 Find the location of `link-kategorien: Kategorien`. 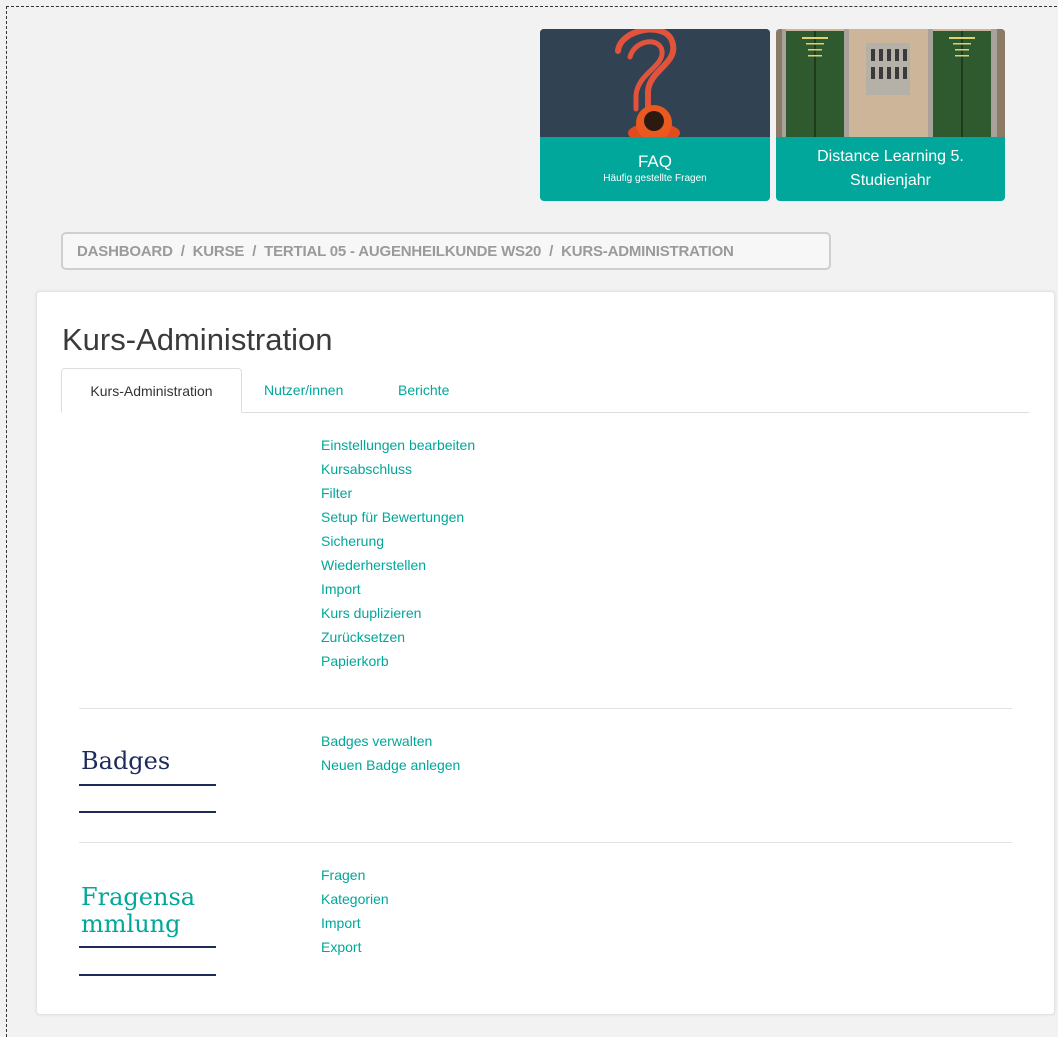

link-kategorien: Kategorien is located at coordinates (355, 899).